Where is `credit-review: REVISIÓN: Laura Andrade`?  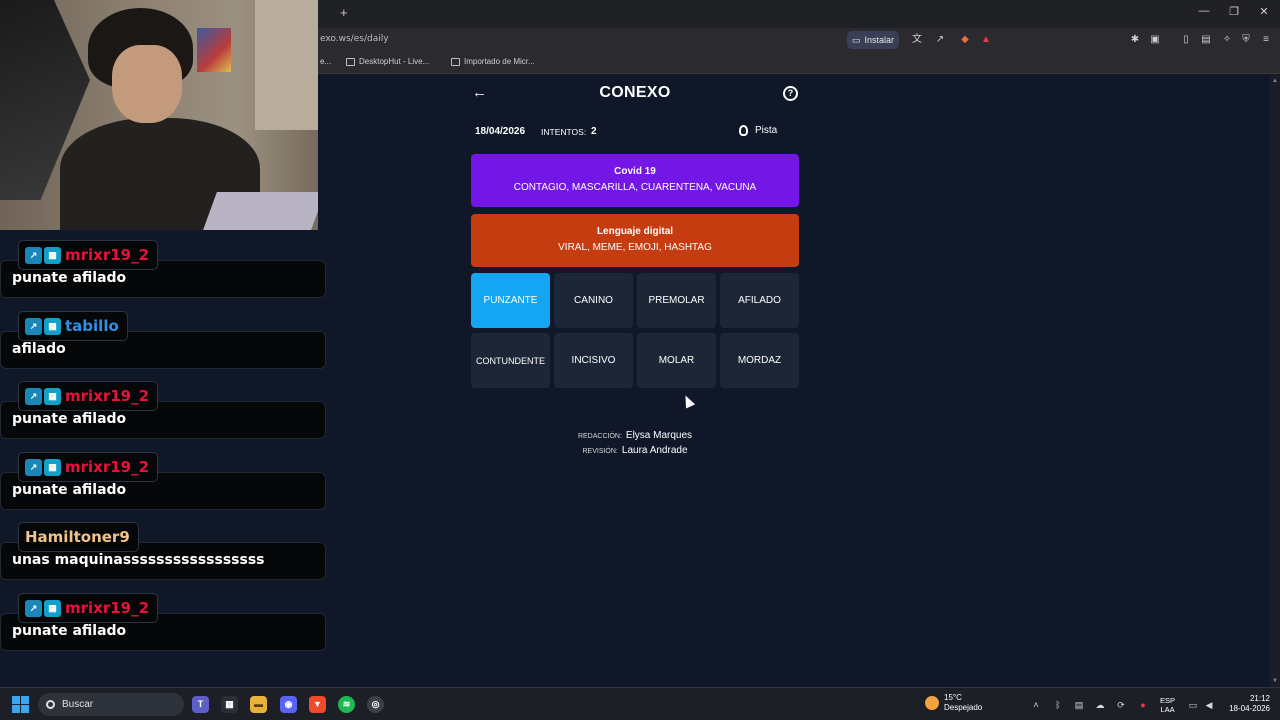
credit-review: REVISIÓN: Laura Andrade is located at coordinates (635, 449).